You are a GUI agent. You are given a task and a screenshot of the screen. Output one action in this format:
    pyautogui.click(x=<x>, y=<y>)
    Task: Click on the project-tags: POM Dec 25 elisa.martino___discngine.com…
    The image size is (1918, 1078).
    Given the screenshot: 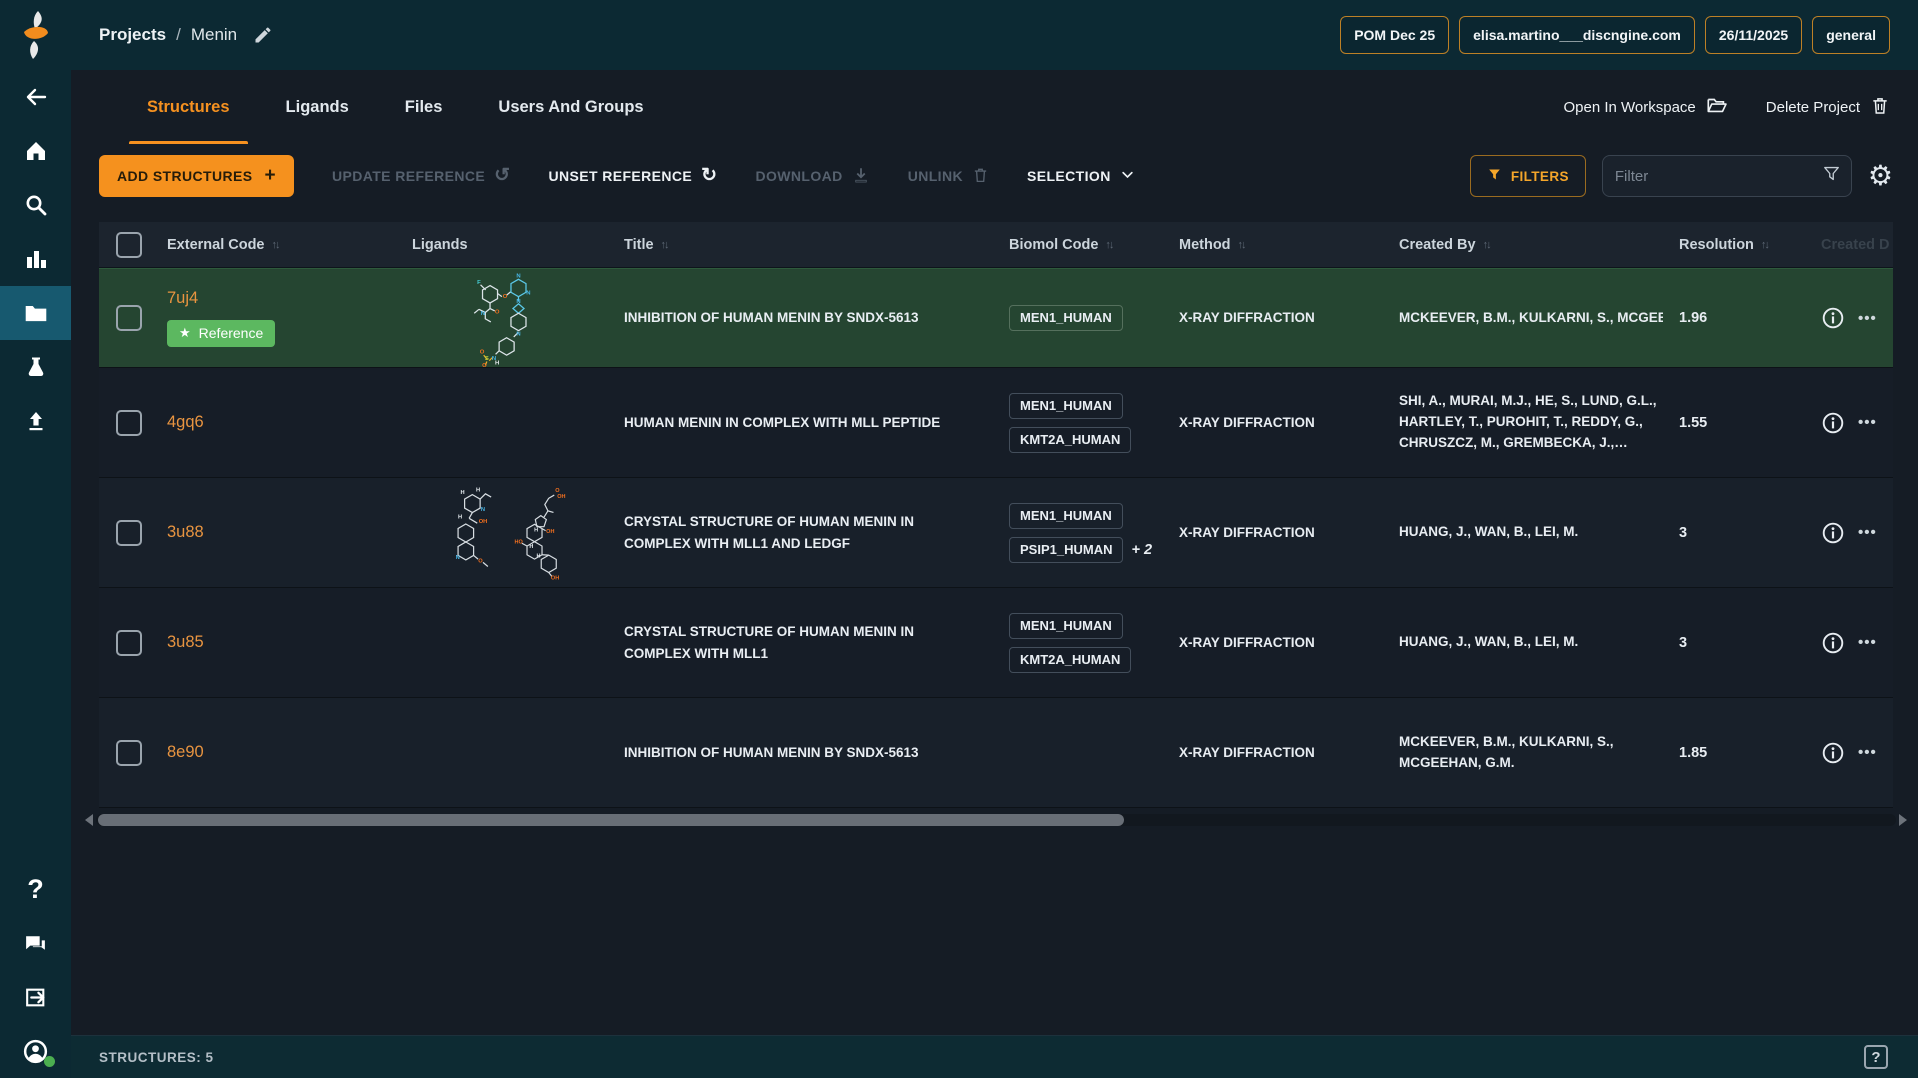 What is the action you would take?
    pyautogui.click(x=1615, y=35)
    